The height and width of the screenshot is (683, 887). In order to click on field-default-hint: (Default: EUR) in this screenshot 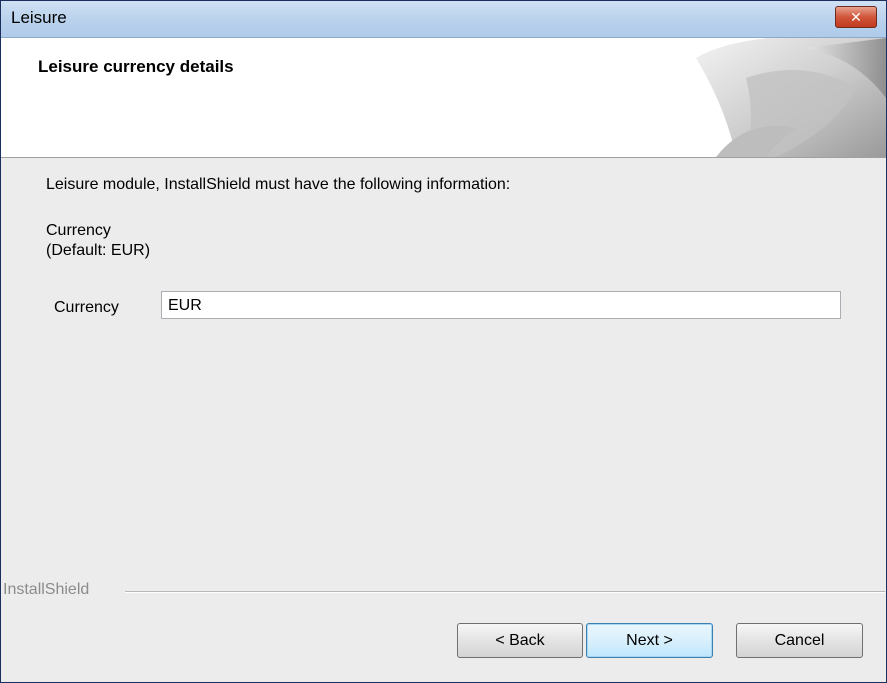, I will do `click(98, 250)`.